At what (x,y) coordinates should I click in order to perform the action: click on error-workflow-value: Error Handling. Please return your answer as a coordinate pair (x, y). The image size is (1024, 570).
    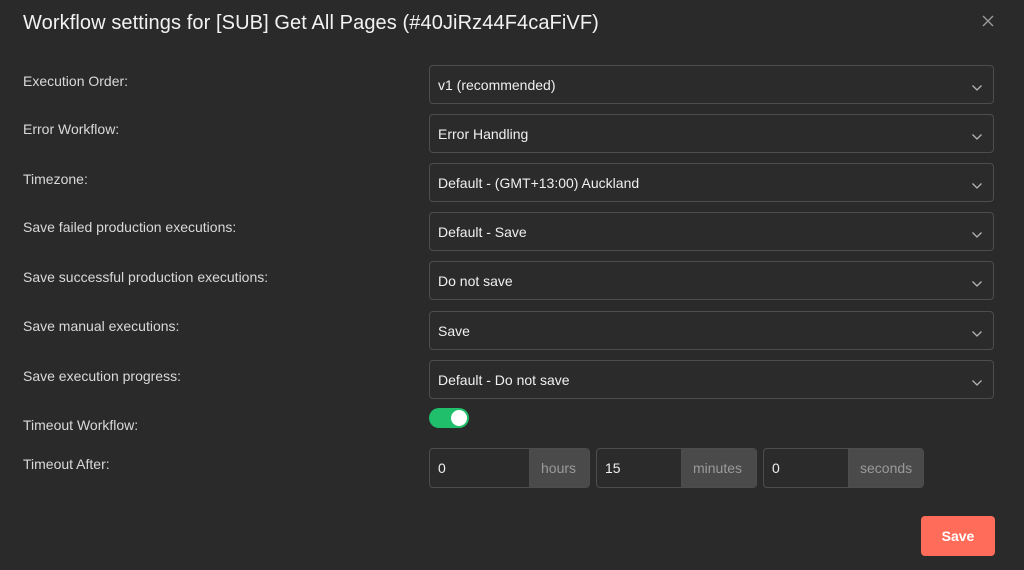
    Looking at the image, I should click on (483, 134).